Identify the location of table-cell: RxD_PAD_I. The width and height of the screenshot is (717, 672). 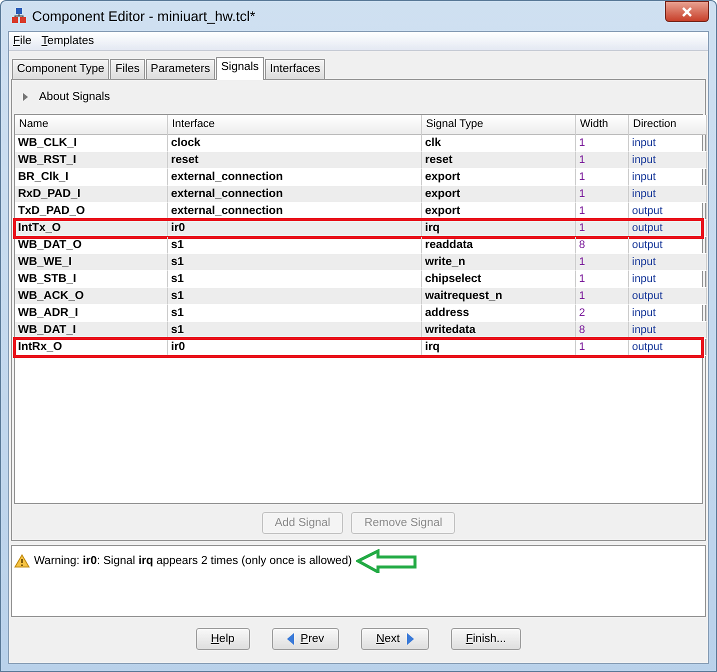
(91, 194).